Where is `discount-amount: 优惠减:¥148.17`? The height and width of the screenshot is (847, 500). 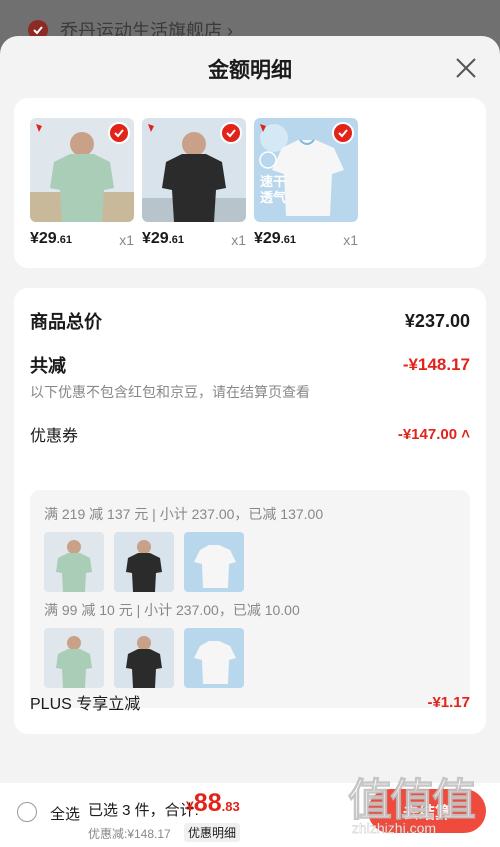 discount-amount: 优惠减:¥148.17 is located at coordinates (129, 834).